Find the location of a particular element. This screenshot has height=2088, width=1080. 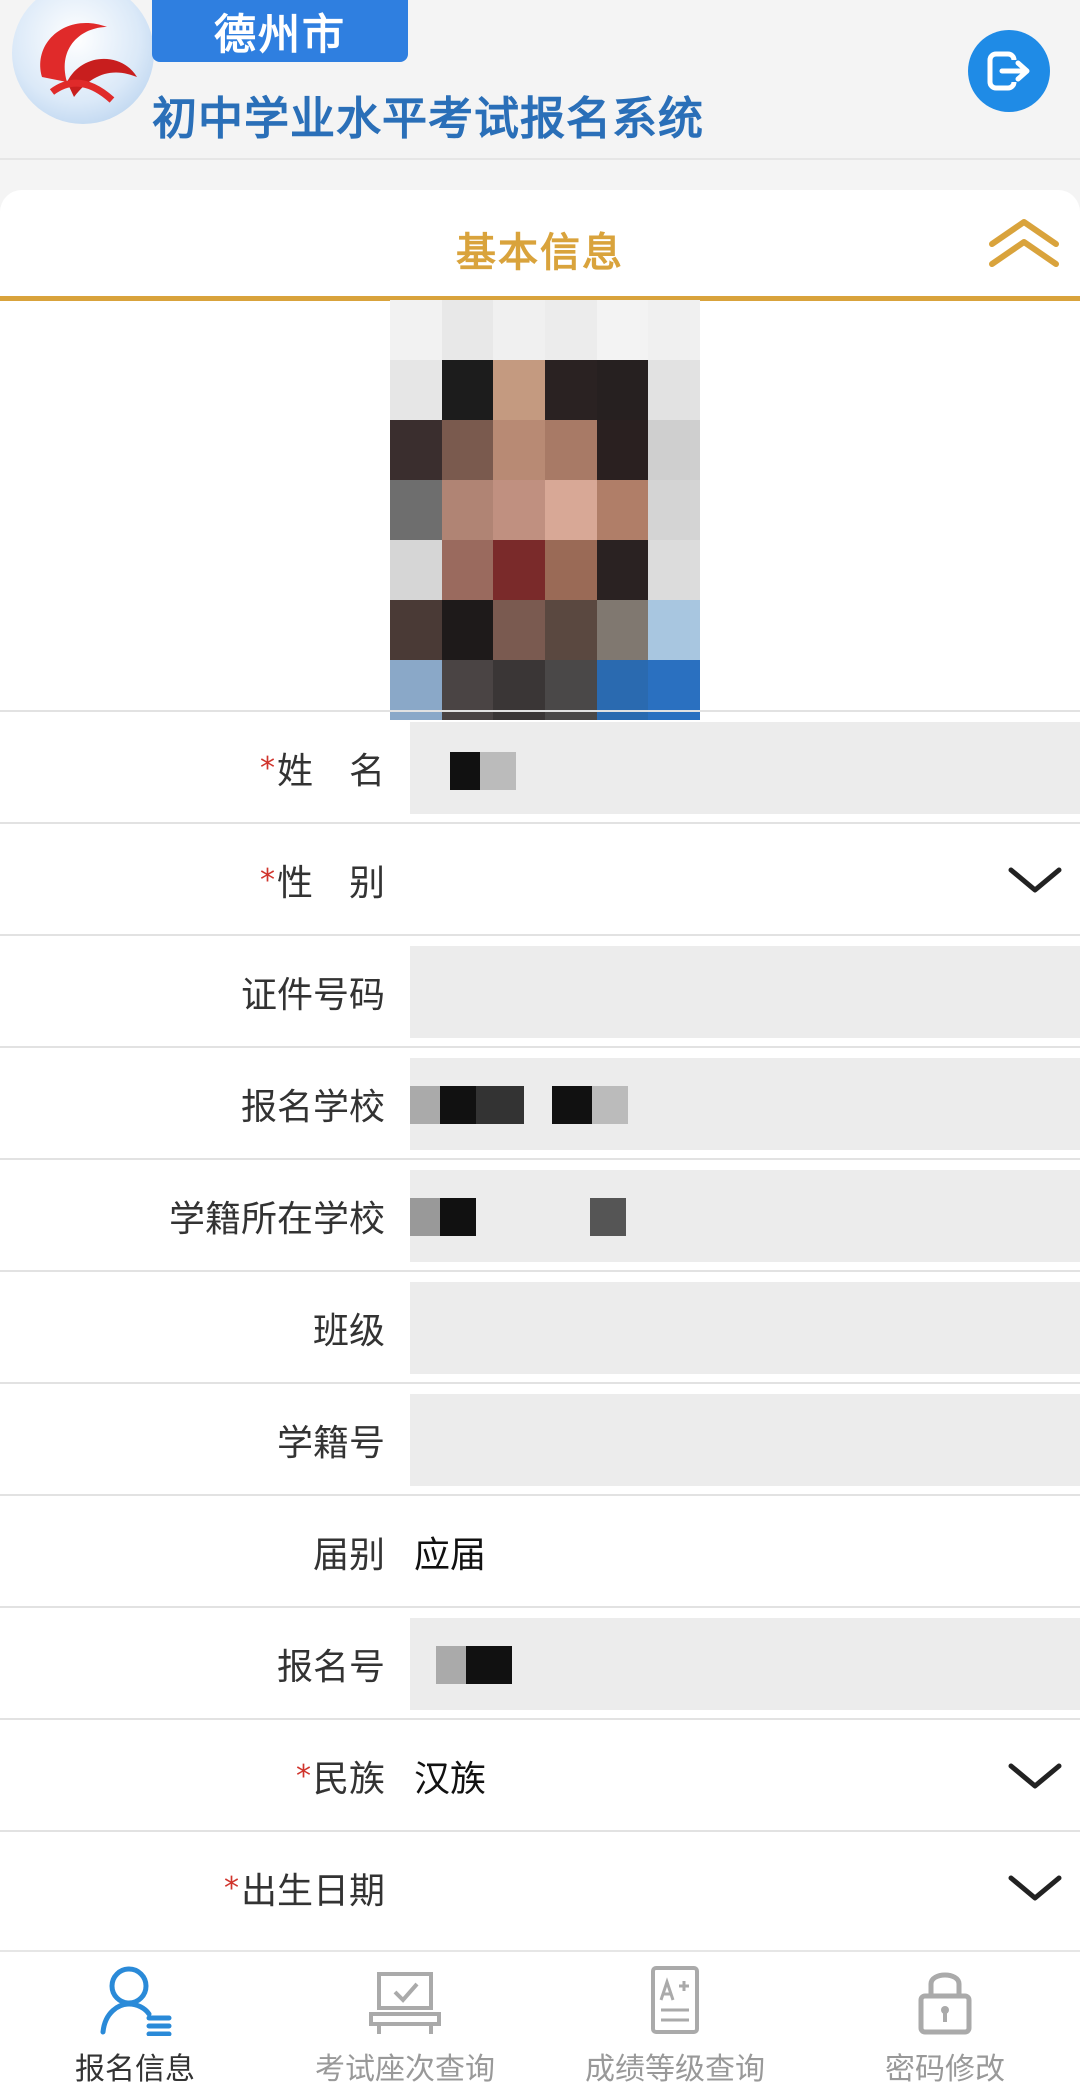

field-graduation-type: 届别 应届 is located at coordinates (540, 1550).